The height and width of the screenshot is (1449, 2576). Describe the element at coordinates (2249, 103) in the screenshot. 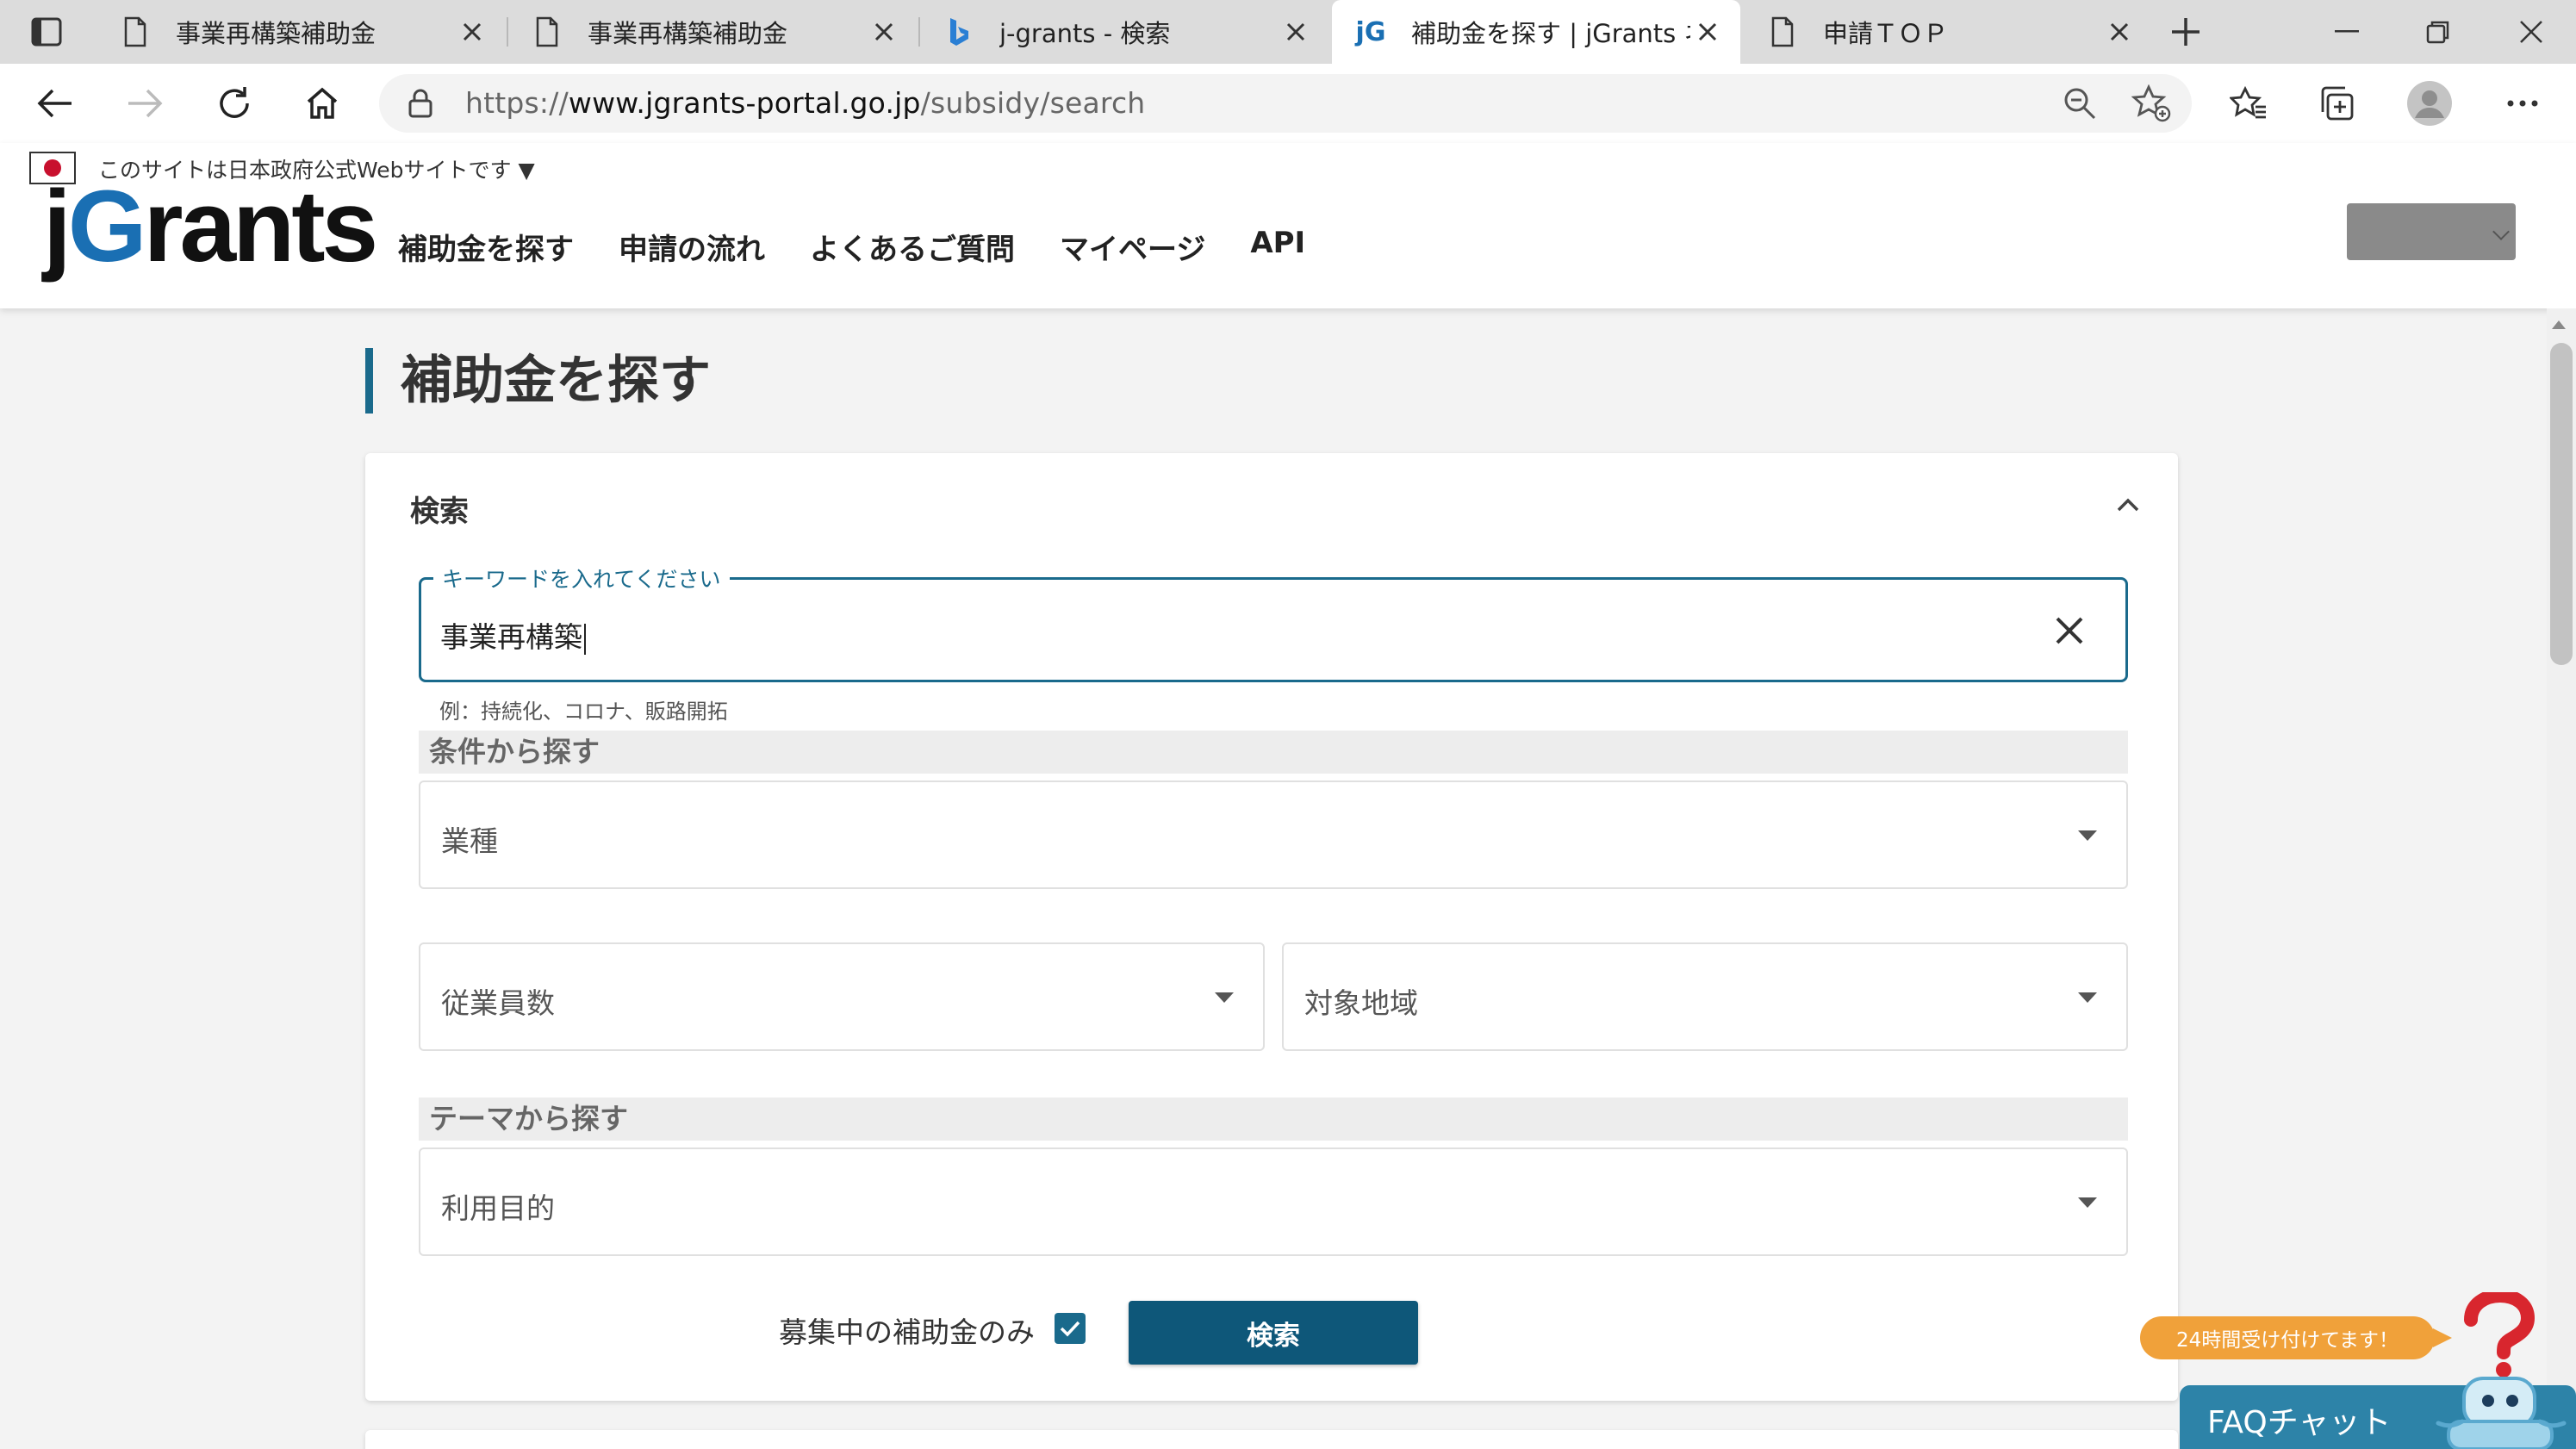

I see `favorites-icon` at that location.